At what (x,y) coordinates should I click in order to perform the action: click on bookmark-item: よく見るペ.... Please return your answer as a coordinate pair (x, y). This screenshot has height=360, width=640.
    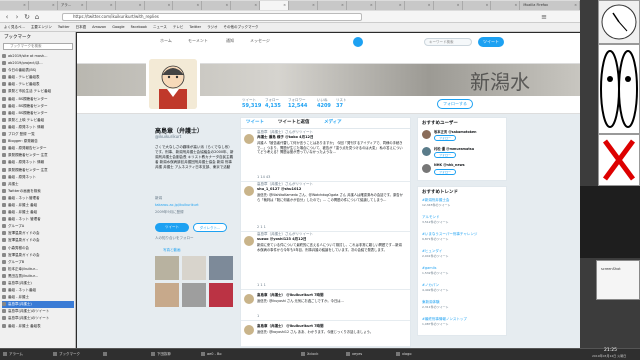
    Looking at the image, I should click on (14, 27).